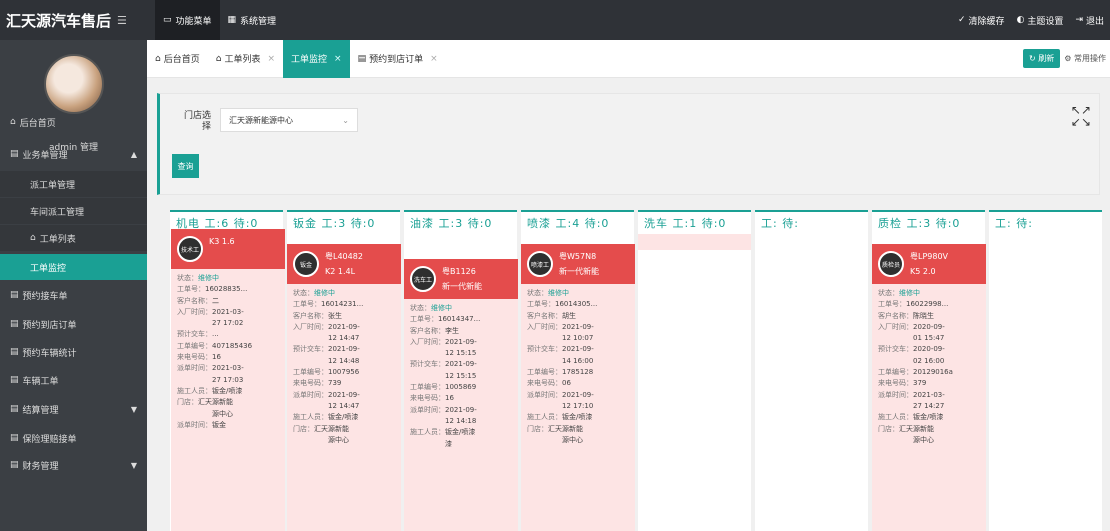 The width and height of the screenshot is (1110, 531). I want to click on sidebar-item-business: ▤ 业务单管理 ▲, so click(73, 154).